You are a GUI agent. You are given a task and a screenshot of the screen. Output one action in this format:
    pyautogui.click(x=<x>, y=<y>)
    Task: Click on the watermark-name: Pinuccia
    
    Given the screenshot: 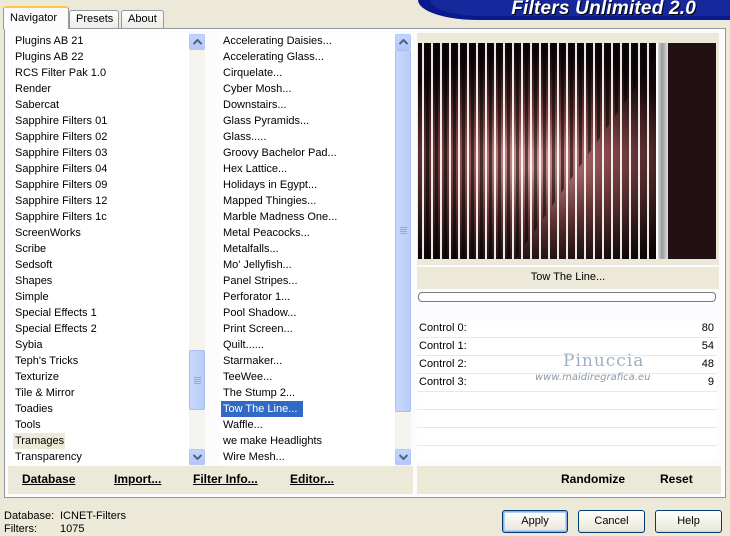 What is the action you would take?
    pyautogui.click(x=604, y=361)
    